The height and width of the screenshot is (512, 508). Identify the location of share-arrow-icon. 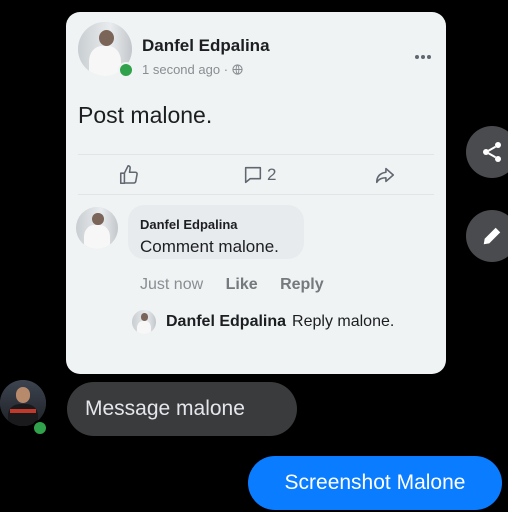
(385, 175).